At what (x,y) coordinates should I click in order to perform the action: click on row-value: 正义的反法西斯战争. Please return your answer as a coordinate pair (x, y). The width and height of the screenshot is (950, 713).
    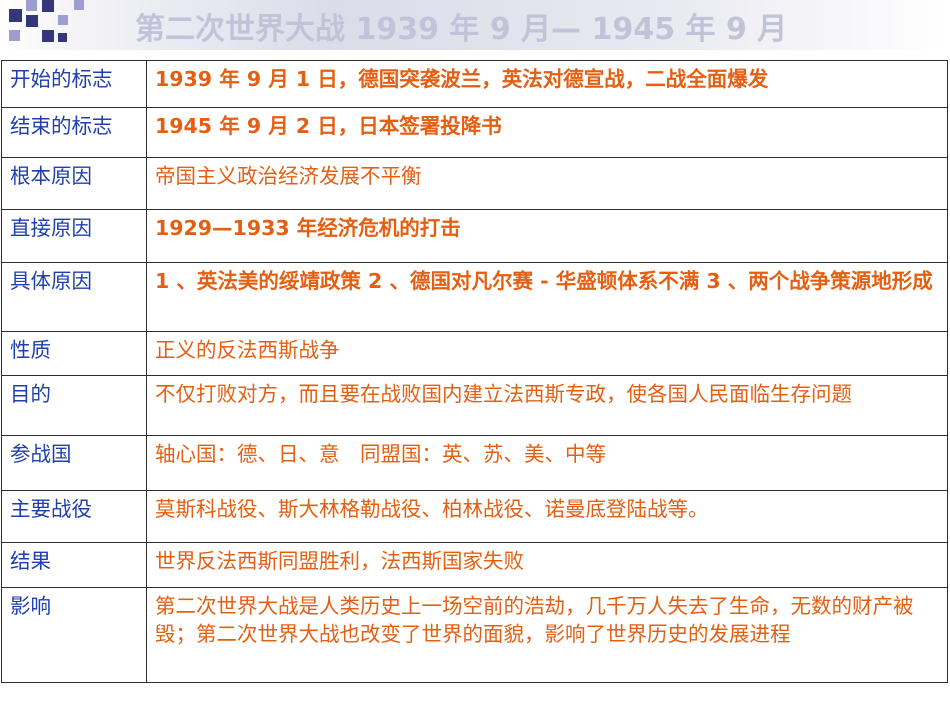
    Looking at the image, I should click on (547, 353).